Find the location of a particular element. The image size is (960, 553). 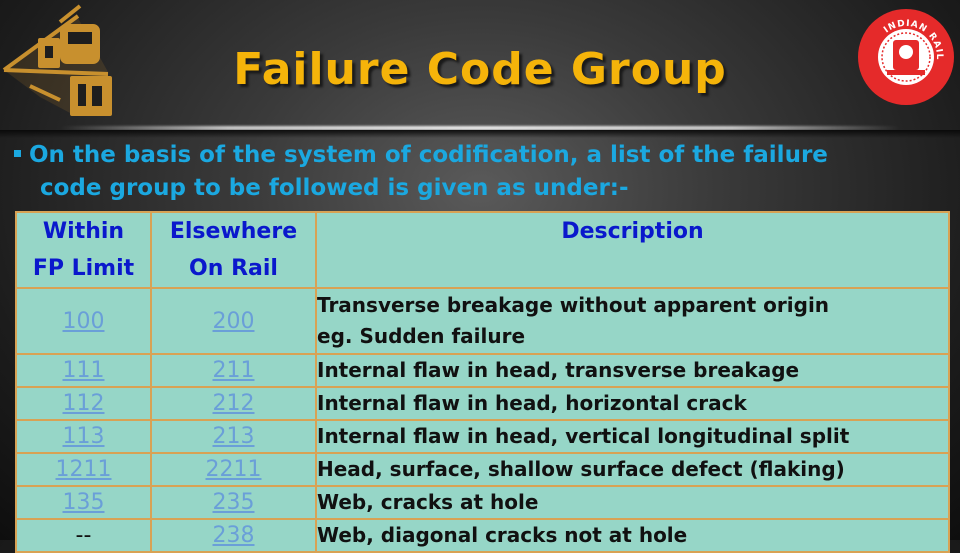

code-link: 211 is located at coordinates (234, 370).